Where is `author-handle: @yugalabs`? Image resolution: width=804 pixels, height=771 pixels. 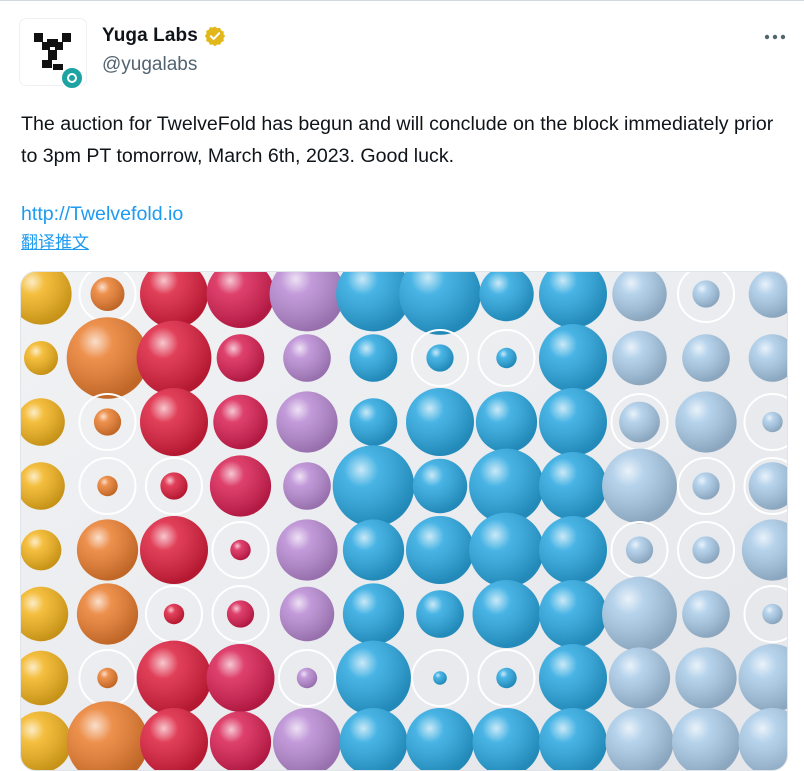 author-handle: @yugalabs is located at coordinates (149, 65).